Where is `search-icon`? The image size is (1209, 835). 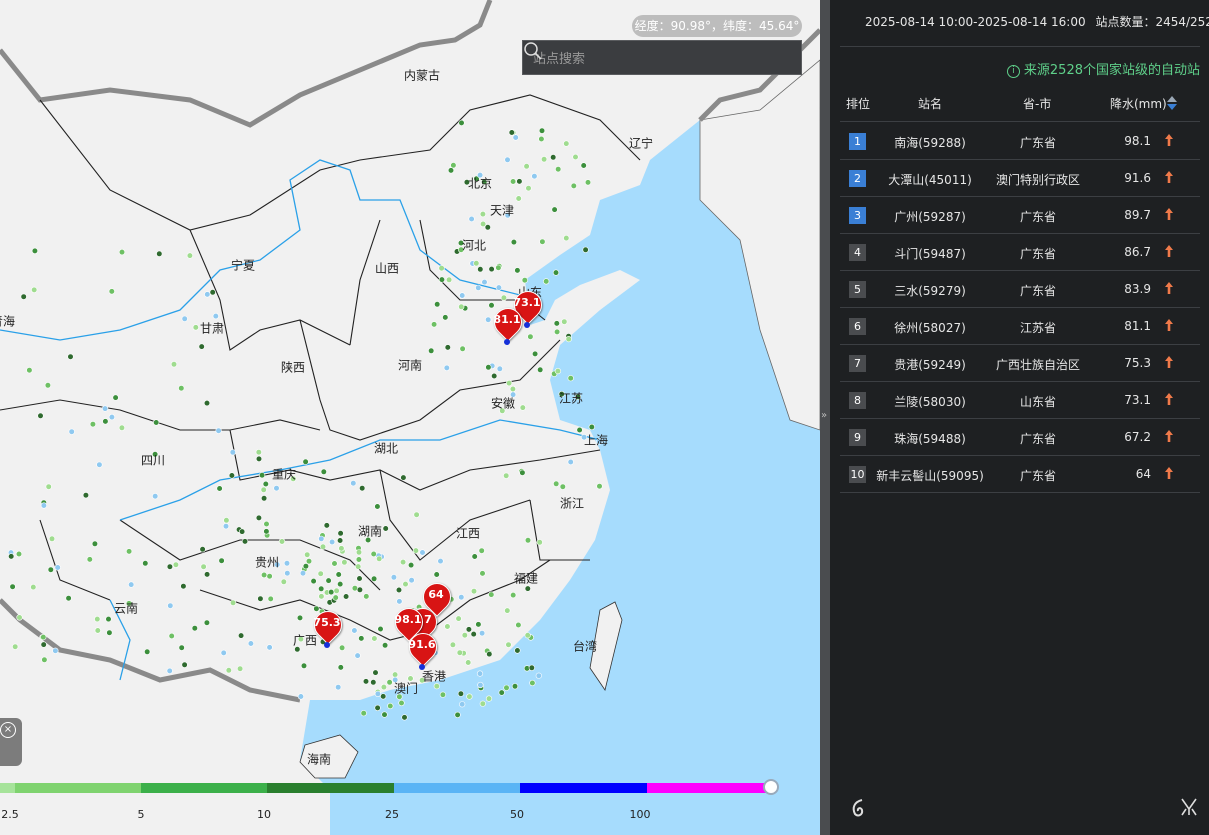
search-icon is located at coordinates (533, 51).